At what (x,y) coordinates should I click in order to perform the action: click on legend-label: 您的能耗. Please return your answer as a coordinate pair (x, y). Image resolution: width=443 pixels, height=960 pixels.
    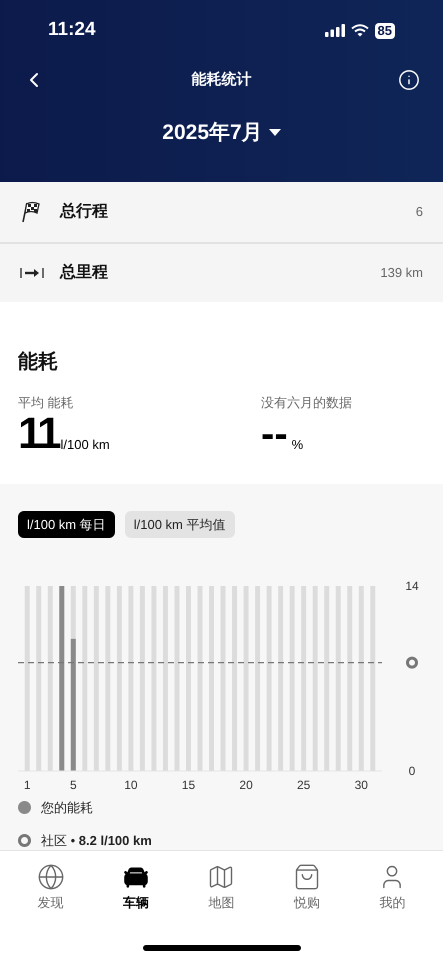
    Looking at the image, I should click on (67, 808).